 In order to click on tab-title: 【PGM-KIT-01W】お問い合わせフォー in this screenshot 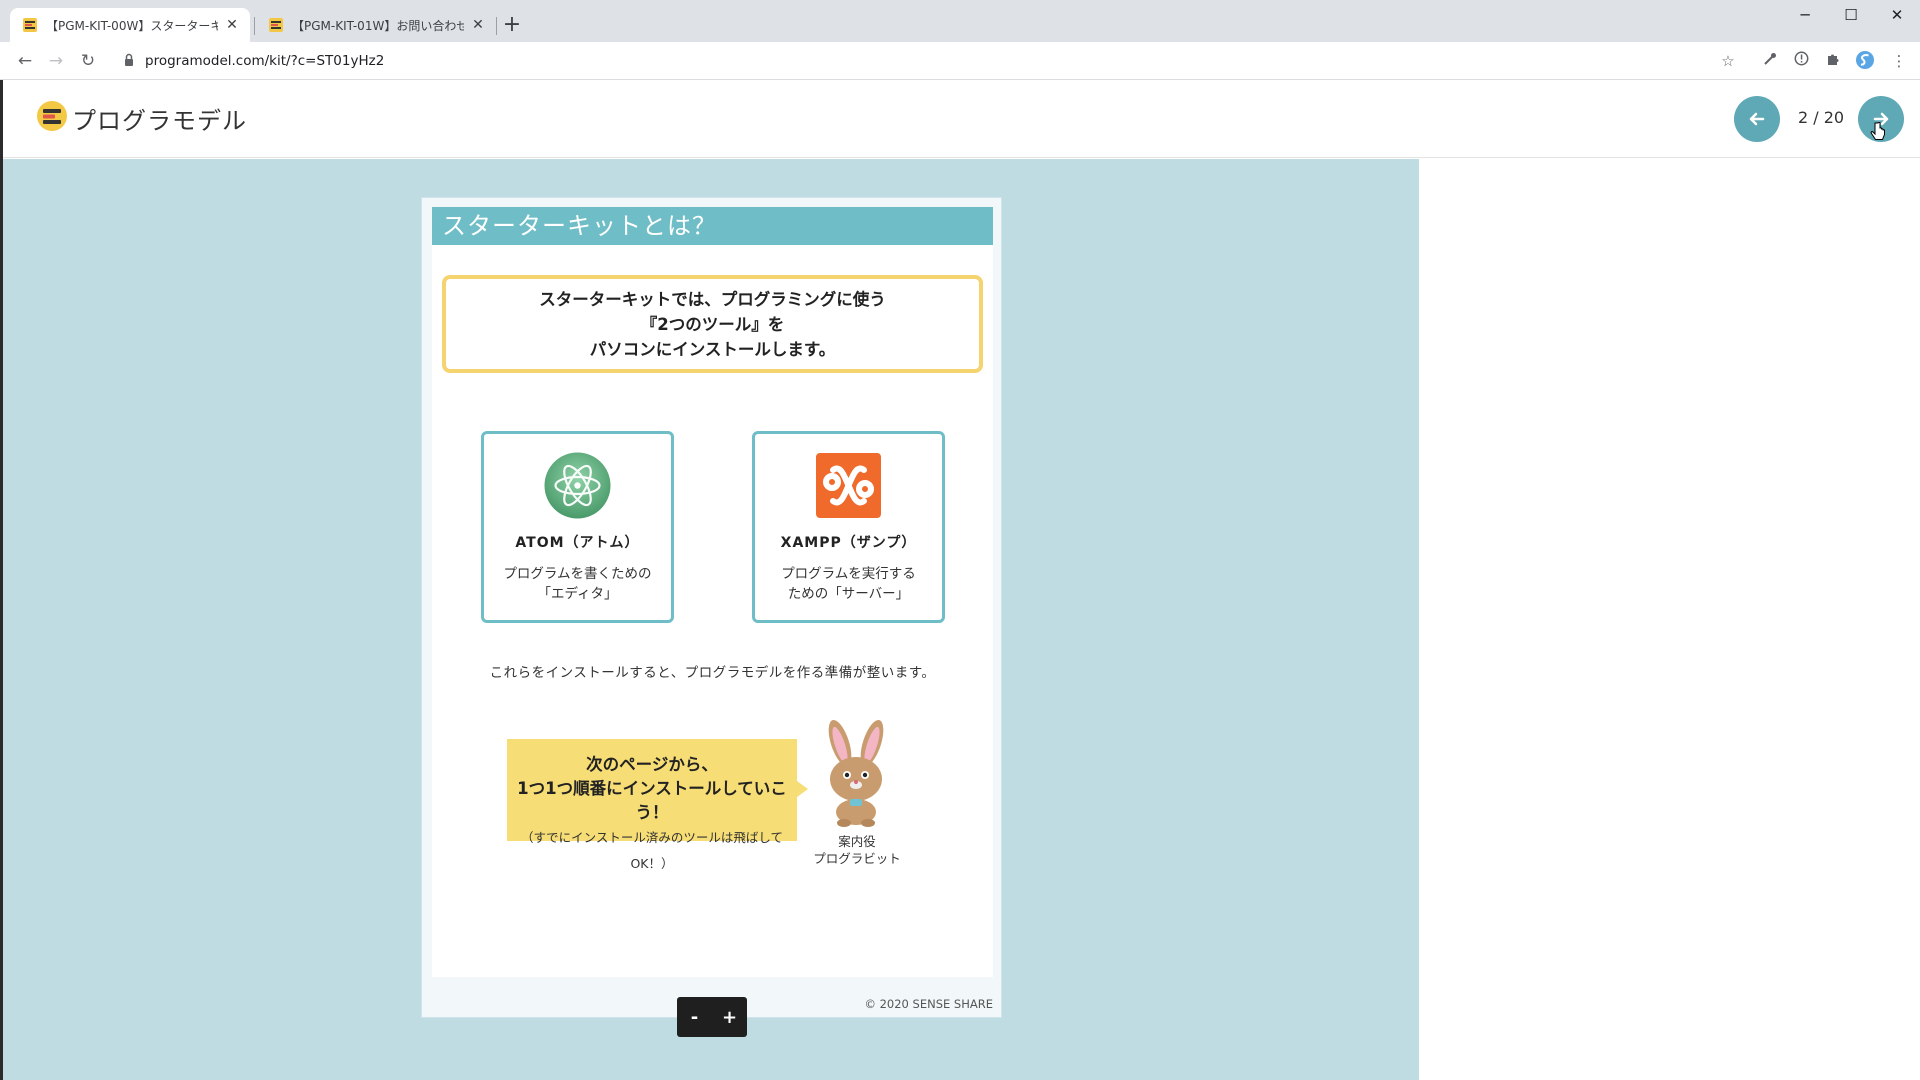, I will do `click(378, 25)`.